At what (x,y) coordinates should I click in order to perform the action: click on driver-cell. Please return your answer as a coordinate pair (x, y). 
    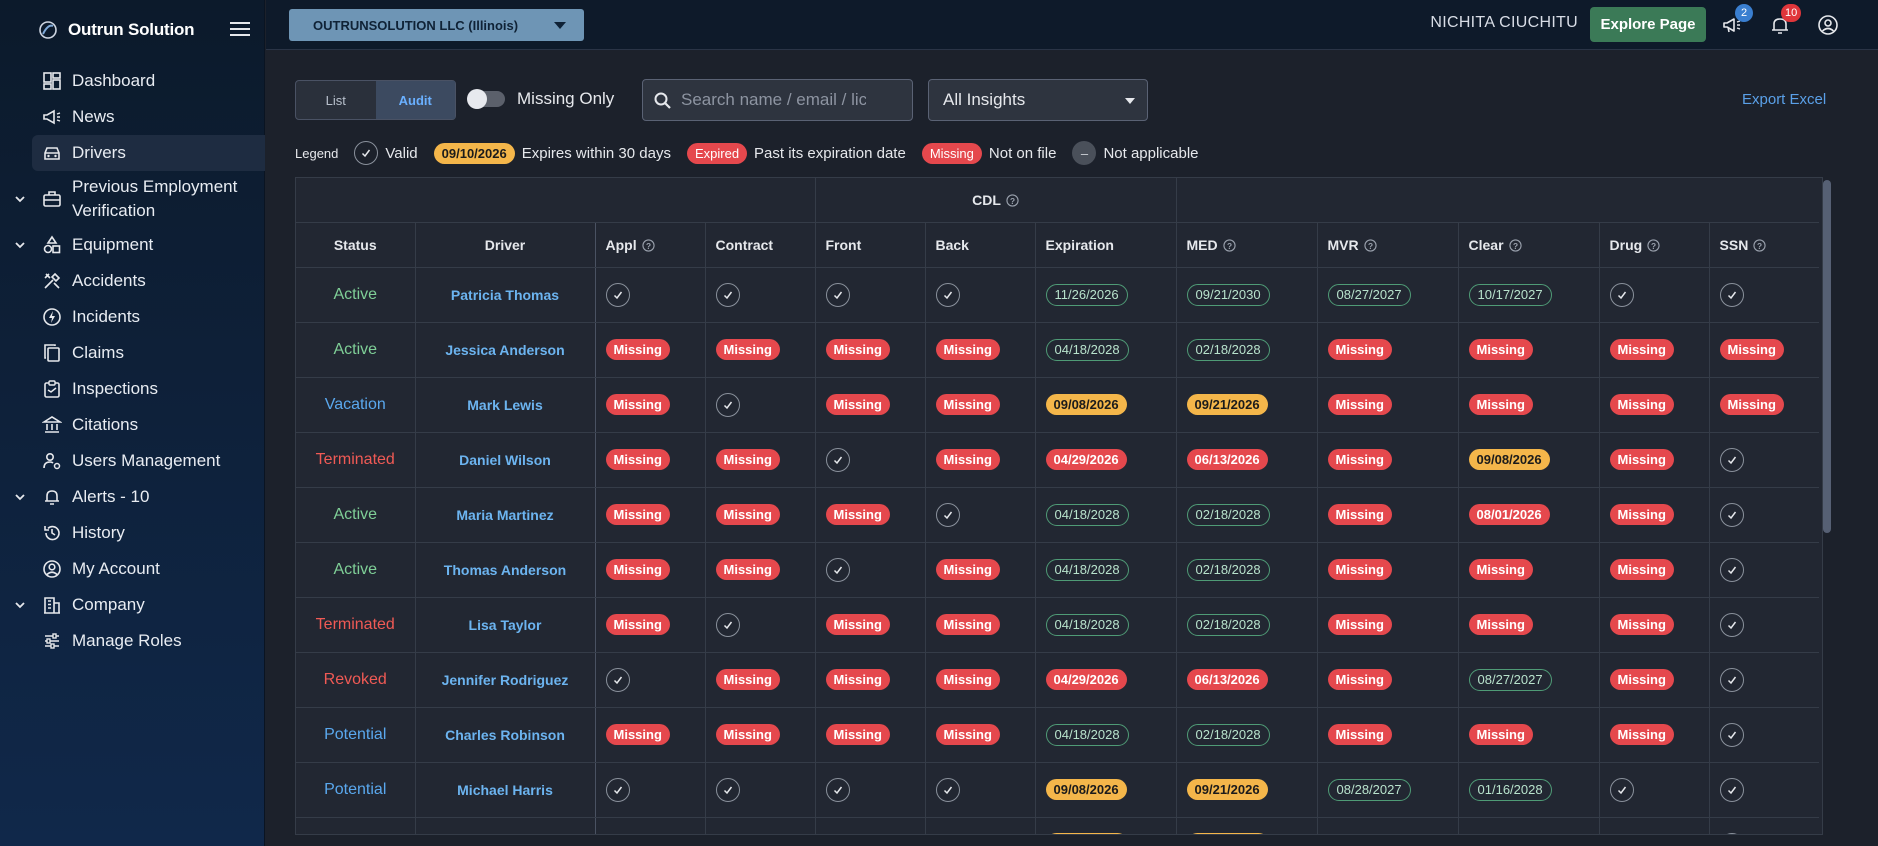
    Looking at the image, I should click on (505, 825).